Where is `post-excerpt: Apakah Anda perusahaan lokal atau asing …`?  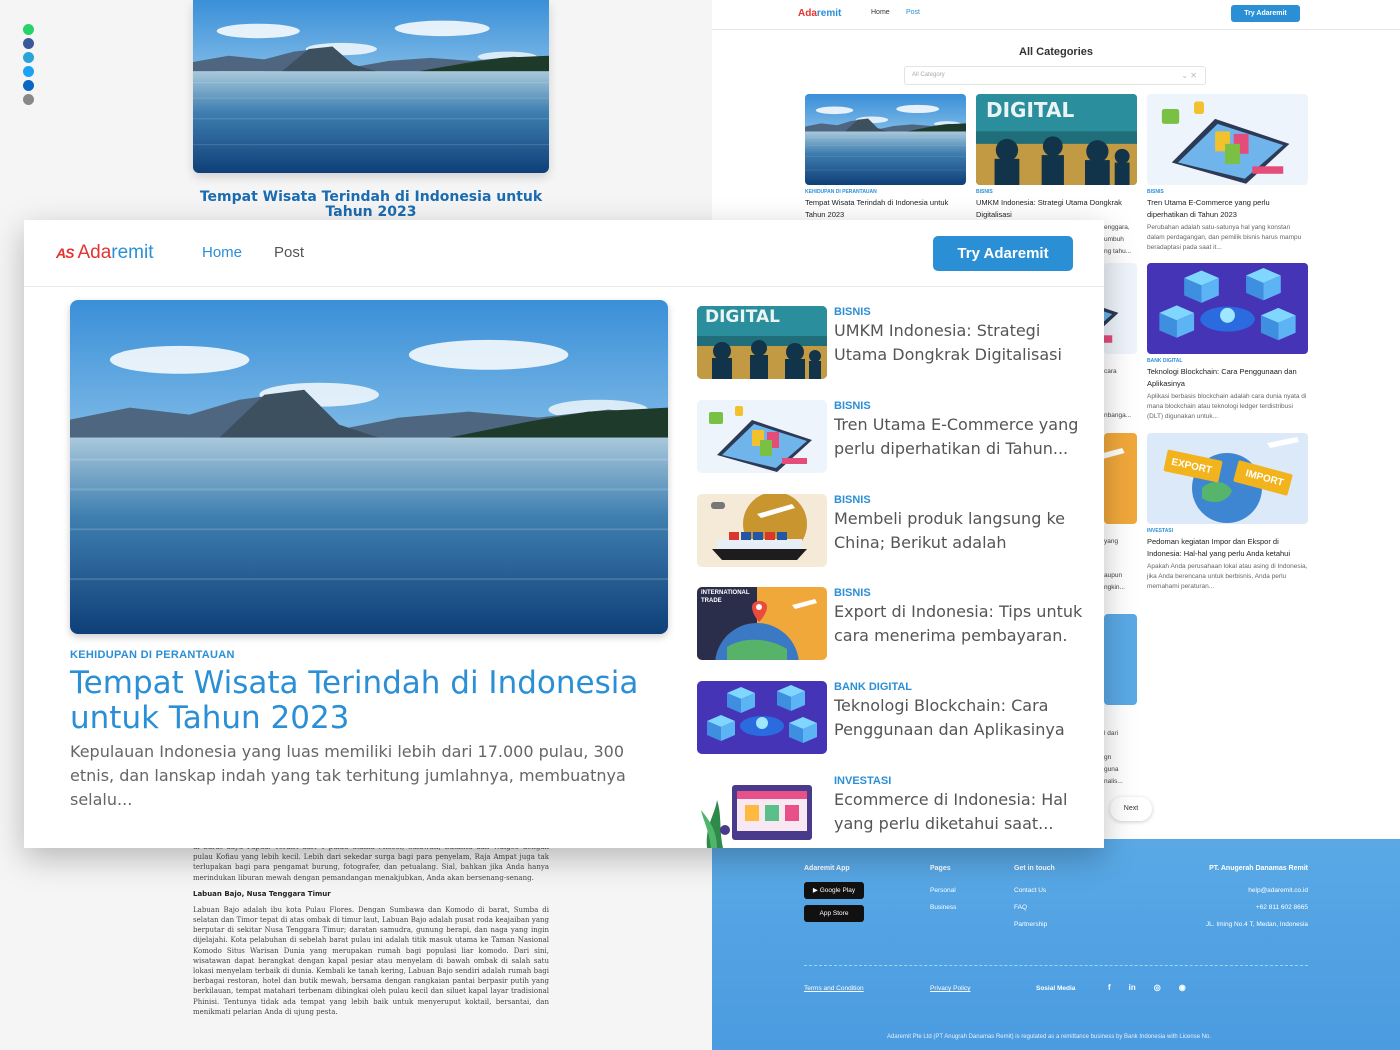
post-excerpt: Apakah Anda perusahaan lokal atau asing … is located at coordinates (1227, 576).